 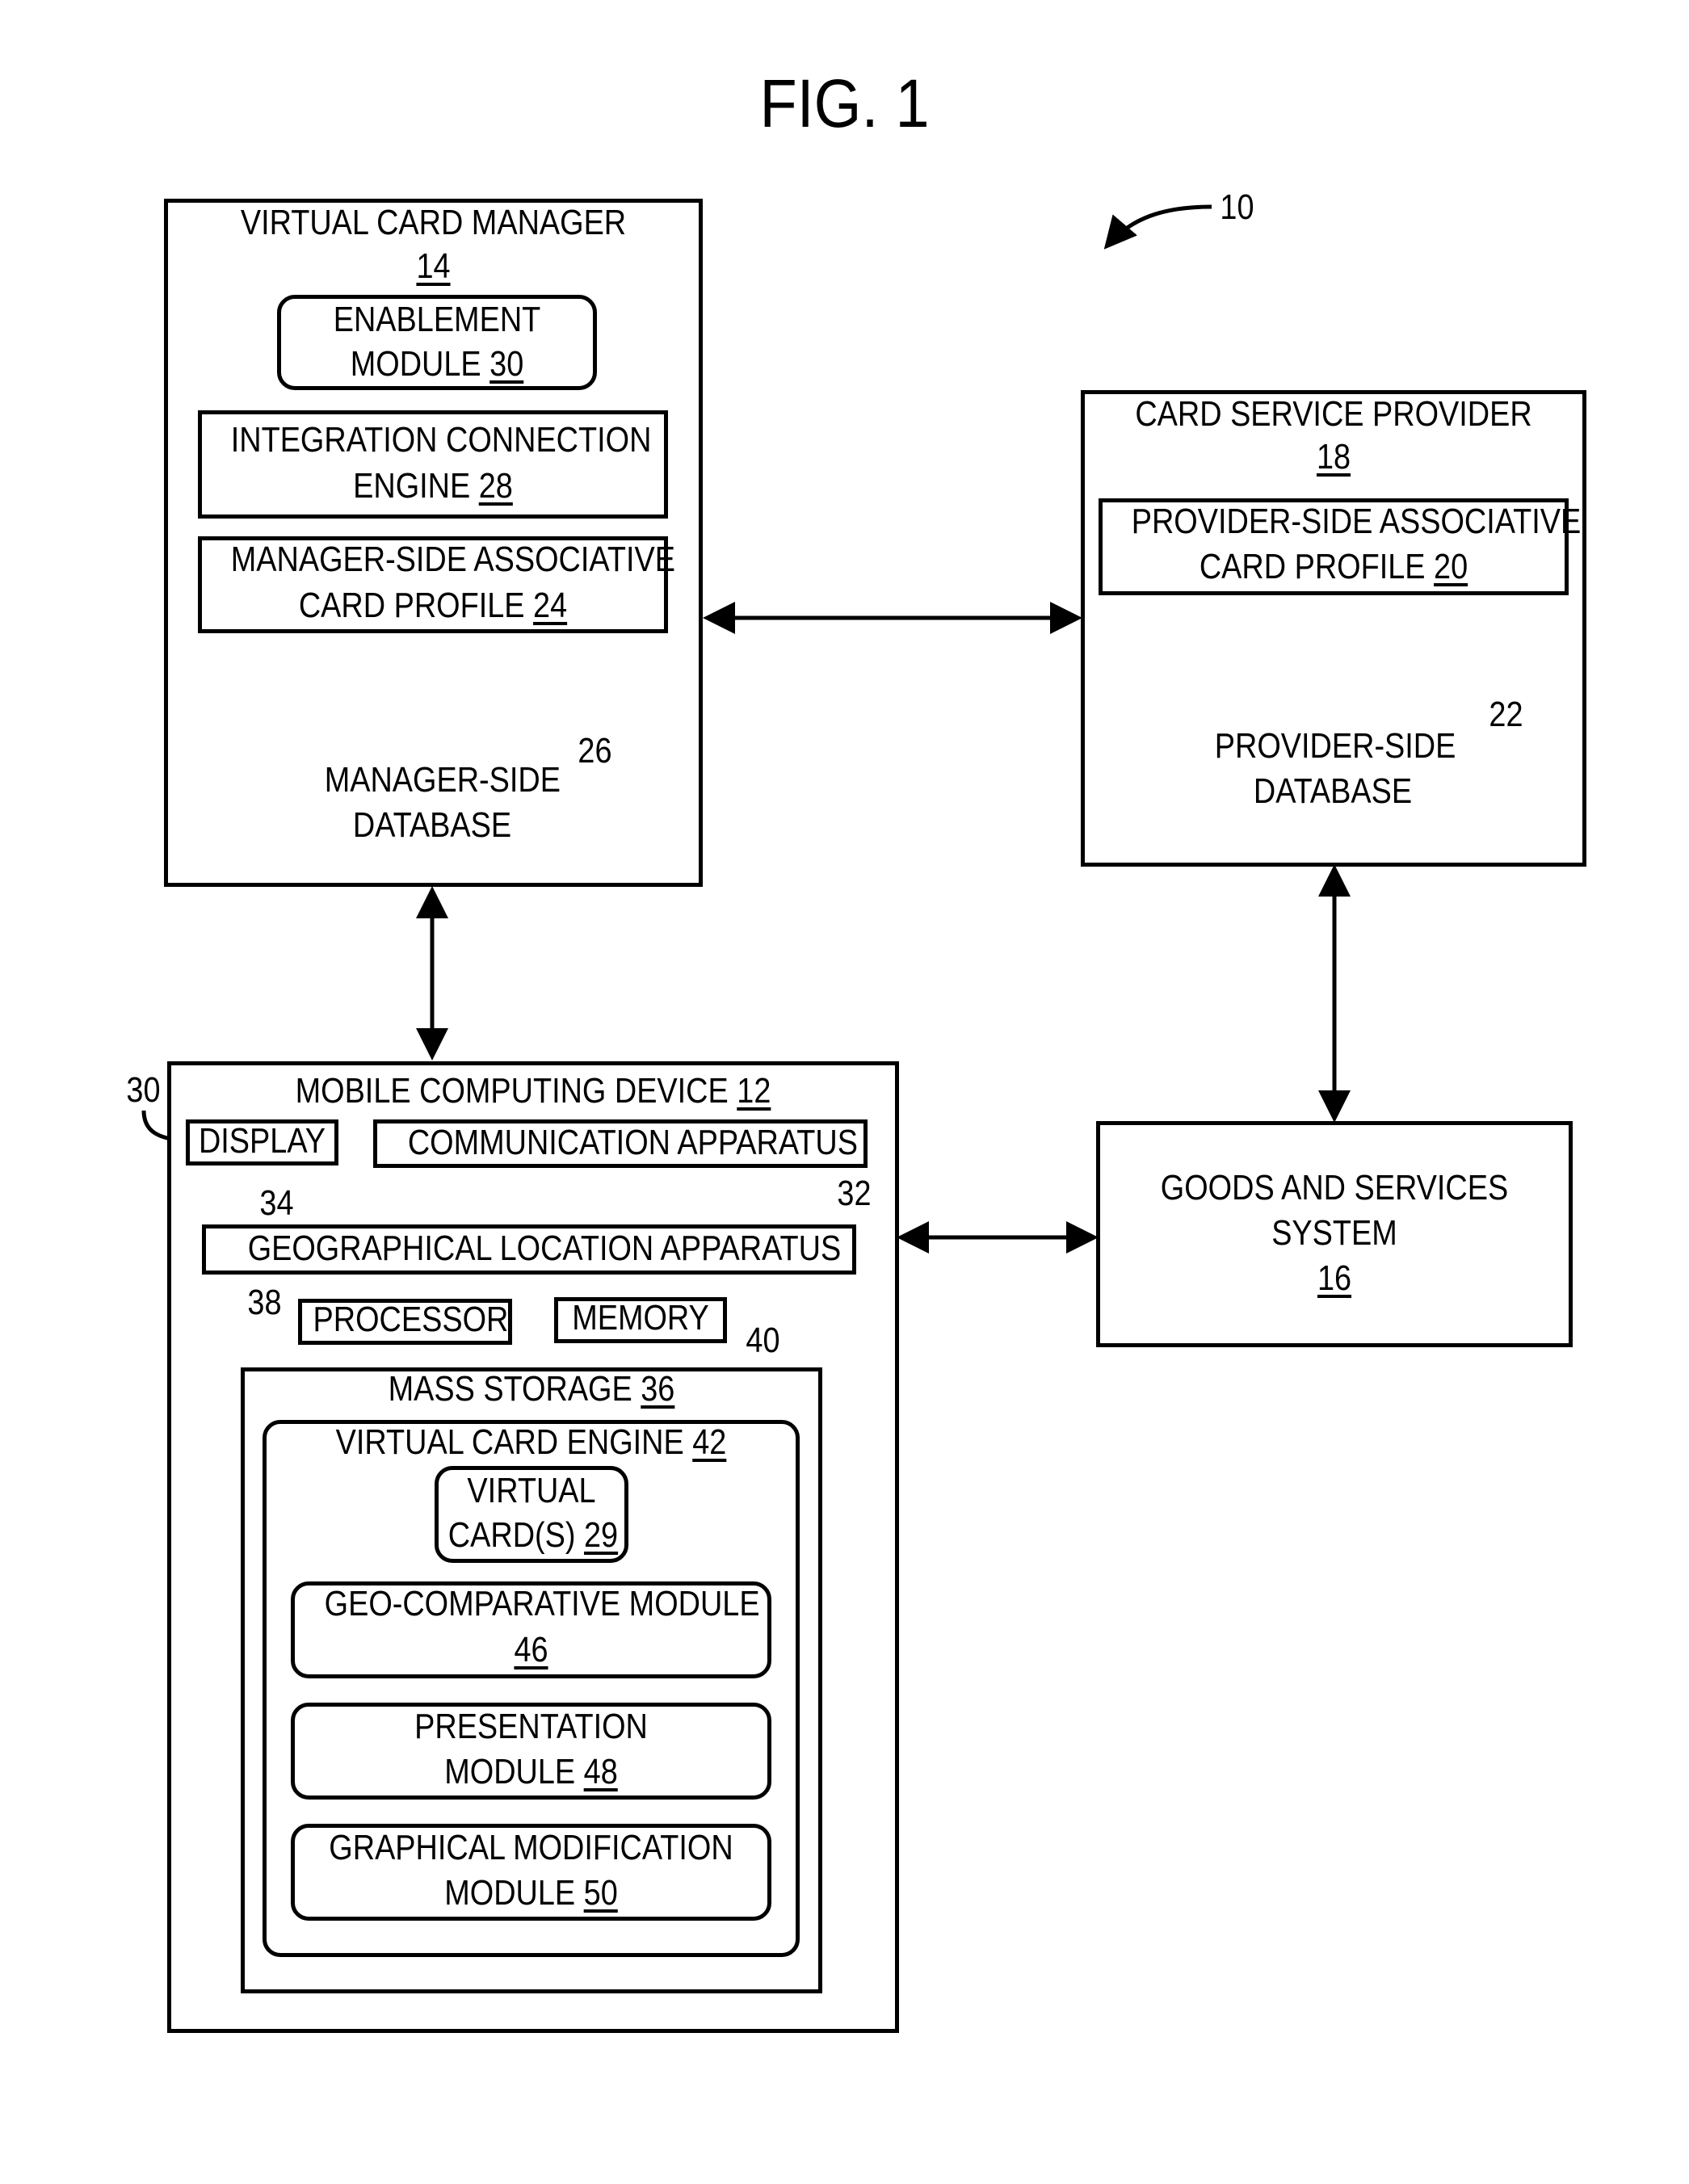 I want to click on provider-number: 18, so click(x=1333, y=457).